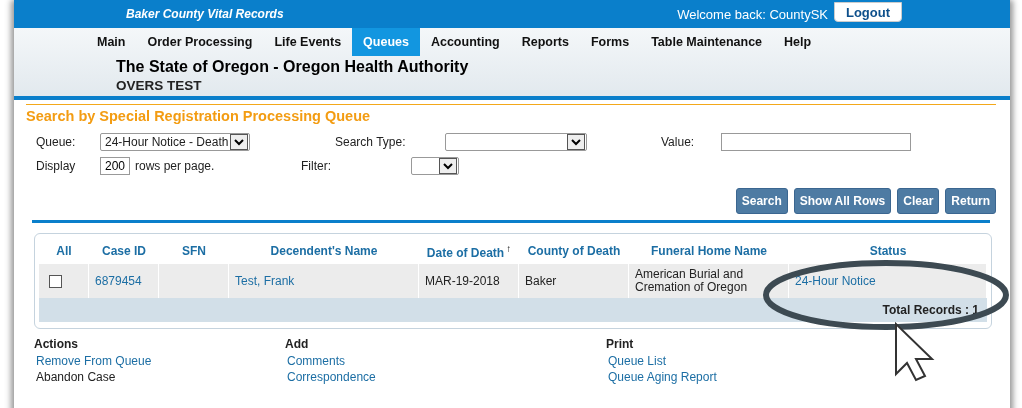  Describe the element at coordinates (76, 377) in the screenshot. I see `disabled-action: Abandon Case` at that location.